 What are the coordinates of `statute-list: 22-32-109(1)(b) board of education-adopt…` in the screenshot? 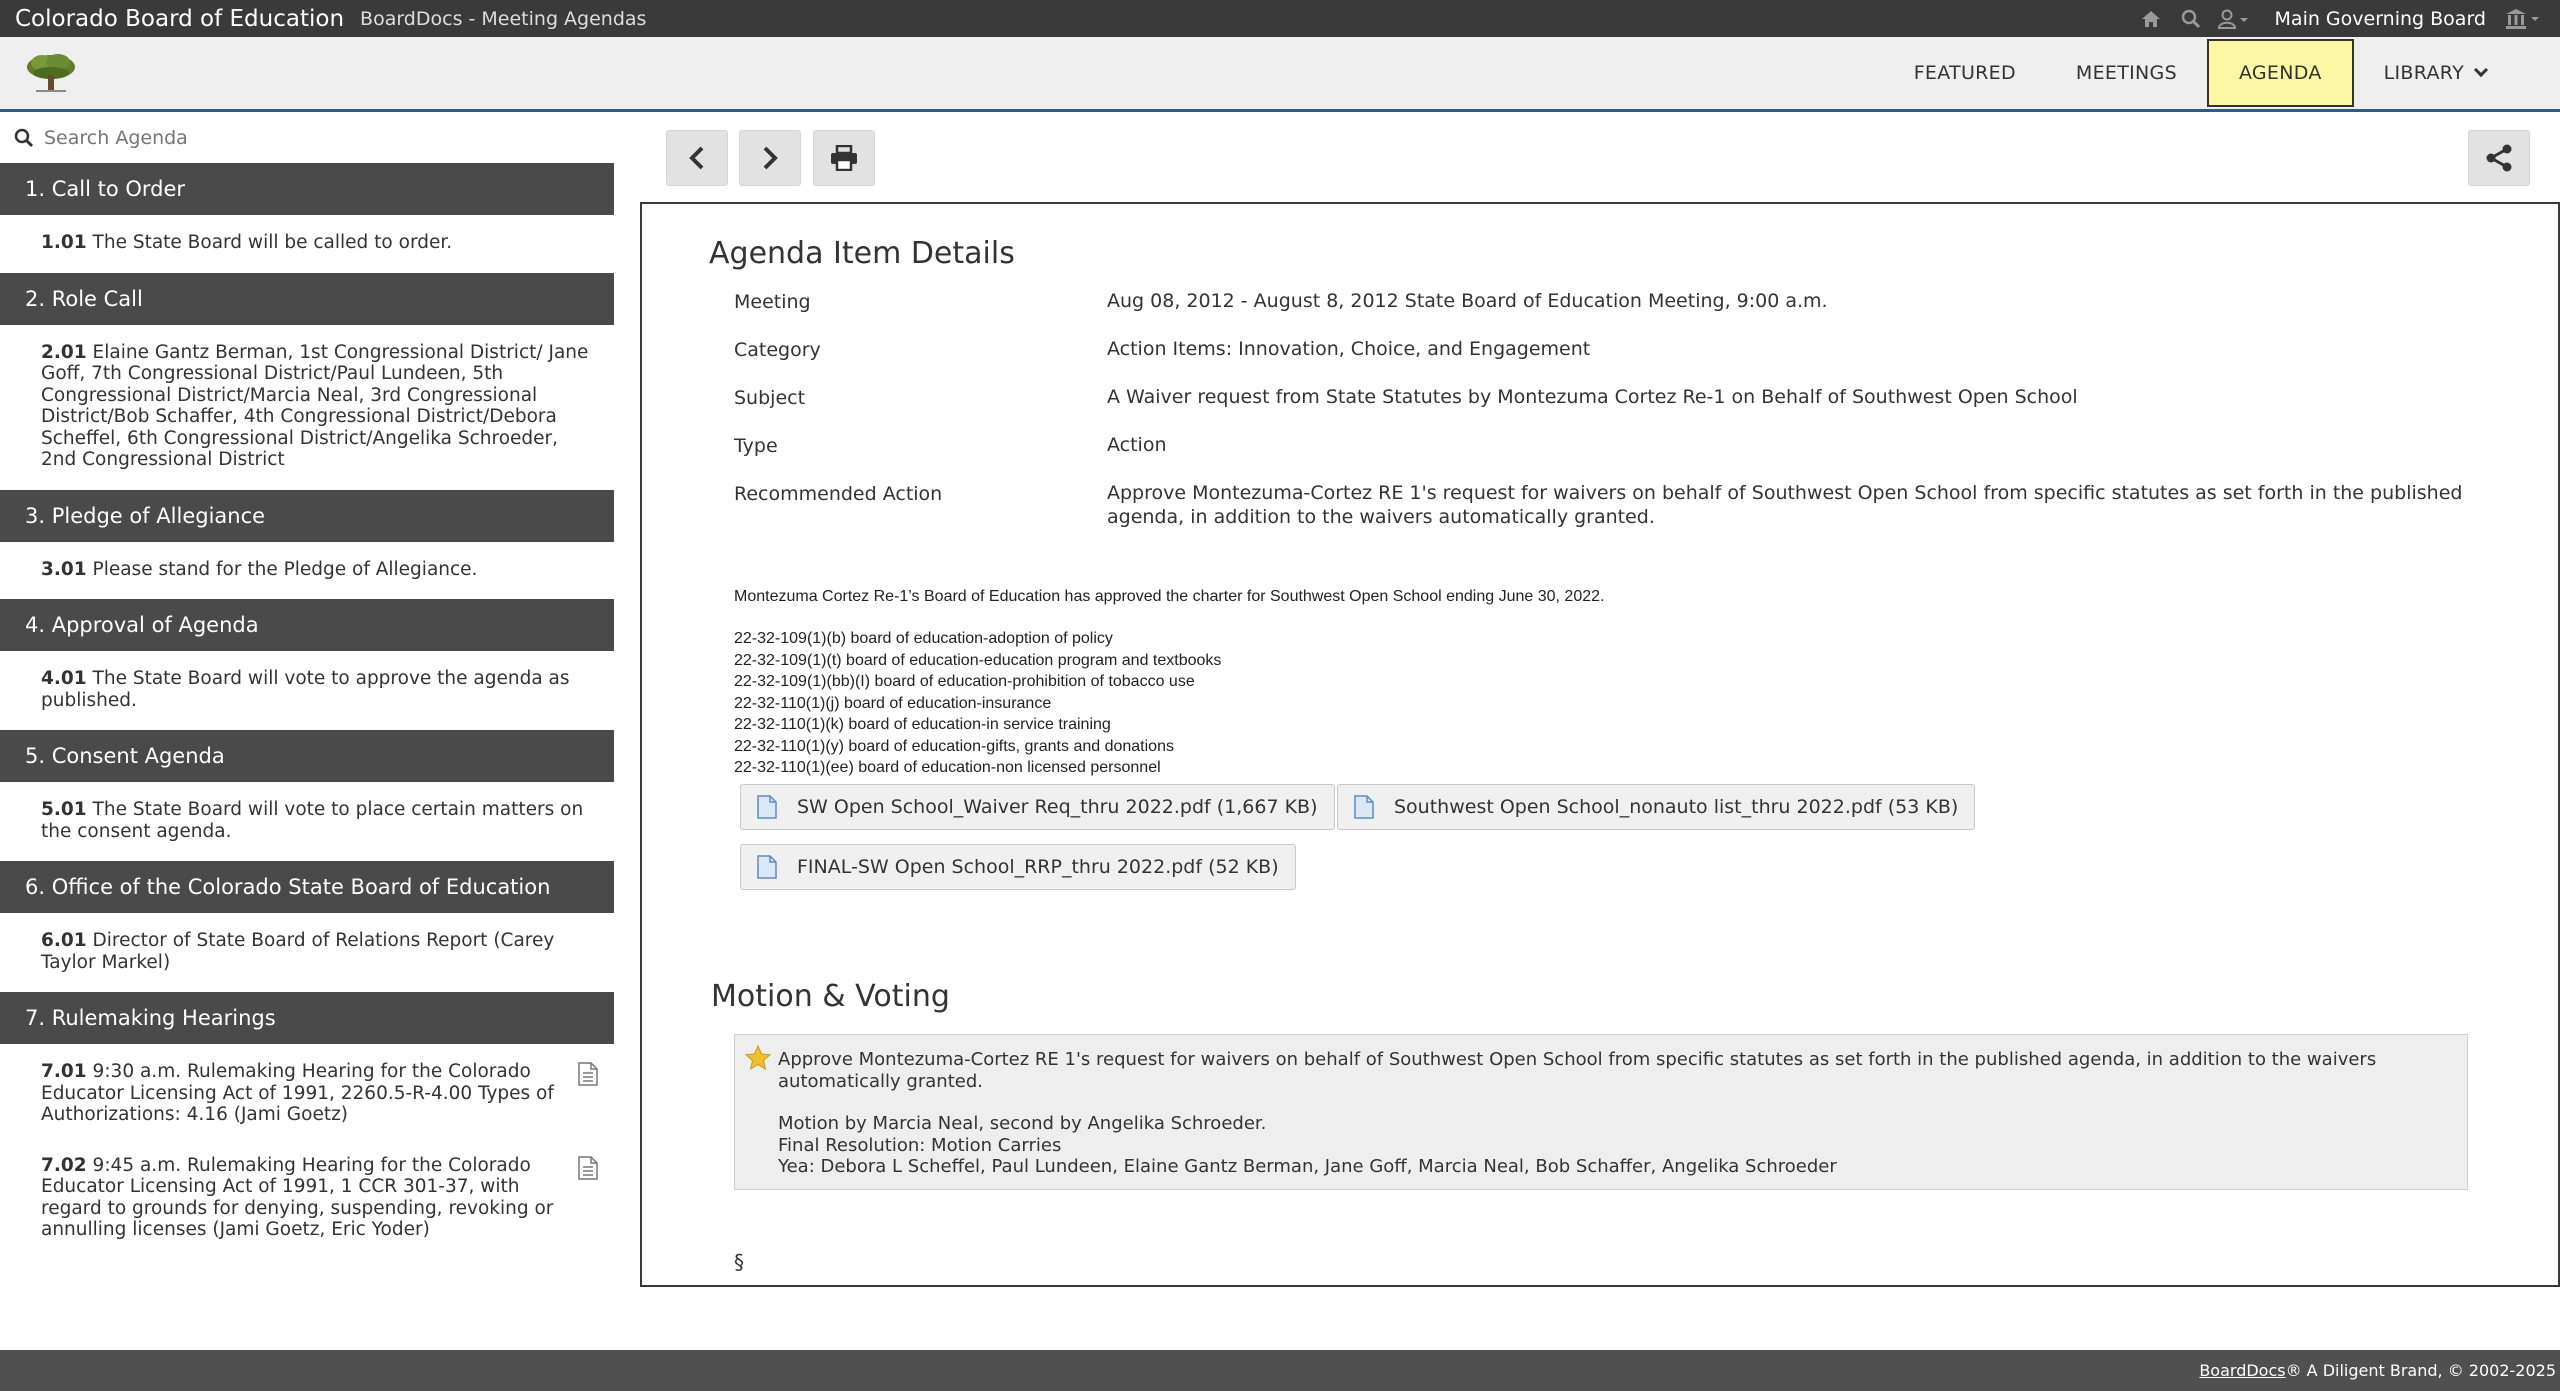 It's located at (977, 703).